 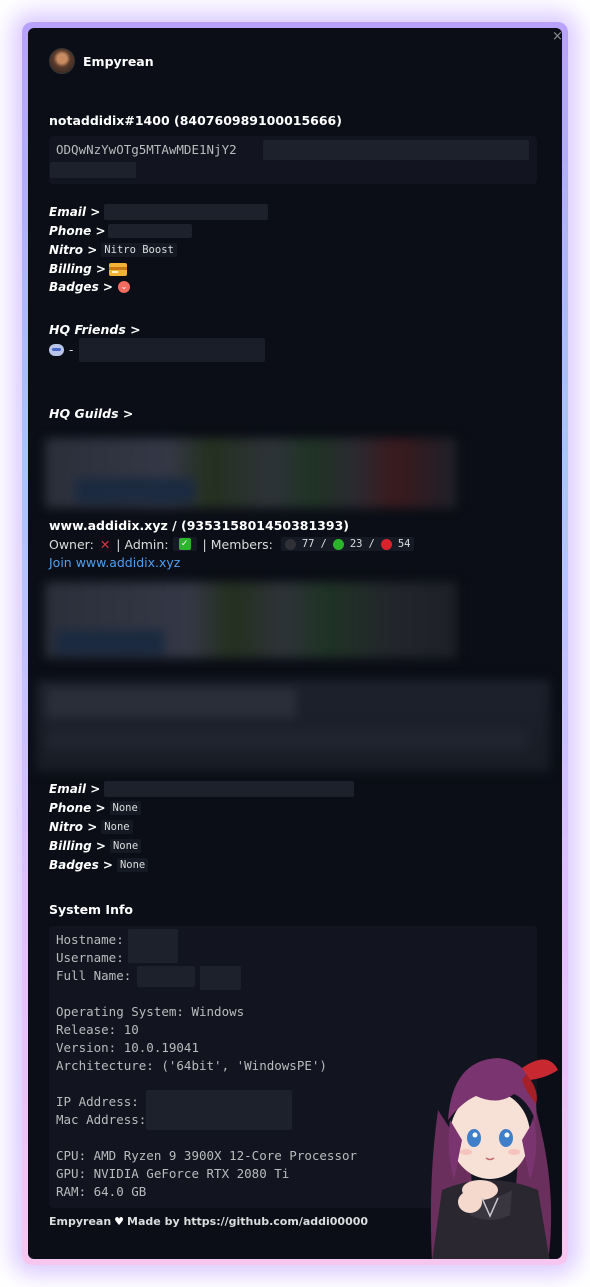 I want to click on cpu-line: CPU: AMD Ryzen 9 3900X 12-Core Processor, so click(x=207, y=1155).